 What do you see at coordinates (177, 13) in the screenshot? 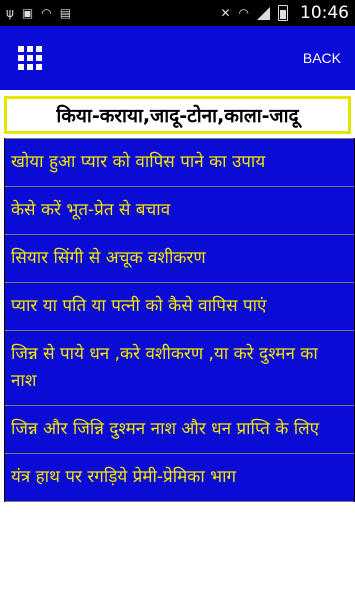
I see `status-bar: ψ ▣ ◠ ▤ ✕ ◠ 10:46` at bounding box center [177, 13].